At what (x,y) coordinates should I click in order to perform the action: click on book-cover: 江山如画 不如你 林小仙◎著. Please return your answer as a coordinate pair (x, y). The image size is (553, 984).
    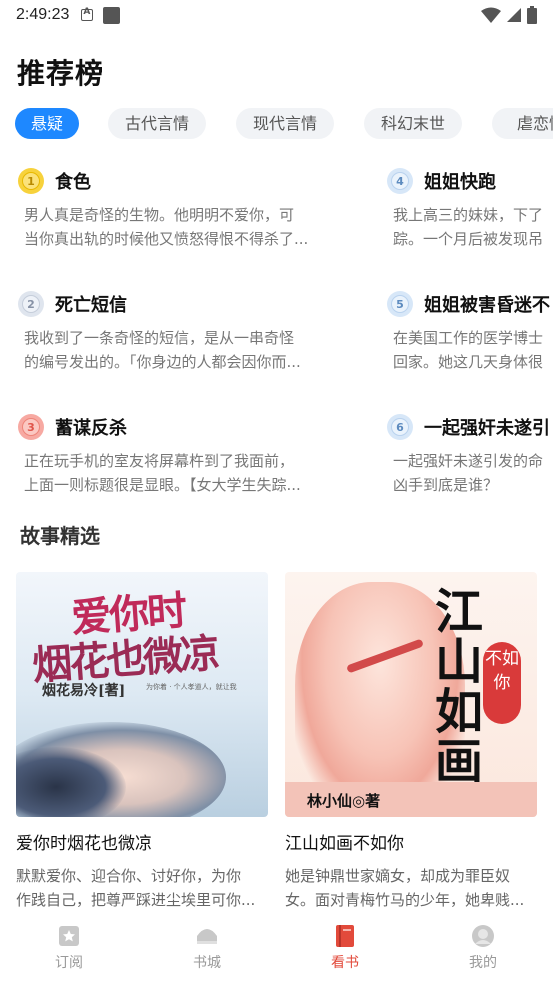
    Looking at the image, I should click on (411, 694).